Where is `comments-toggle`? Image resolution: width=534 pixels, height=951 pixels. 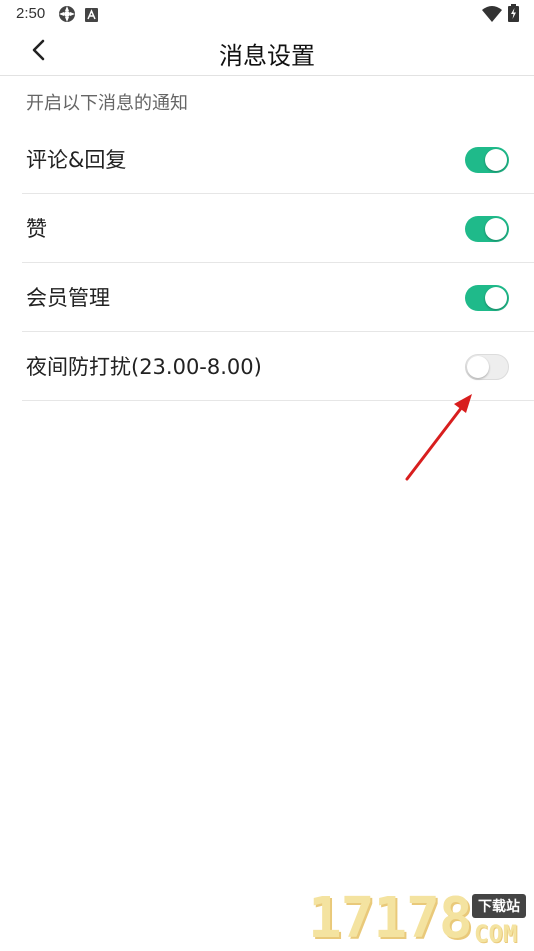
comments-toggle is located at coordinates (487, 160).